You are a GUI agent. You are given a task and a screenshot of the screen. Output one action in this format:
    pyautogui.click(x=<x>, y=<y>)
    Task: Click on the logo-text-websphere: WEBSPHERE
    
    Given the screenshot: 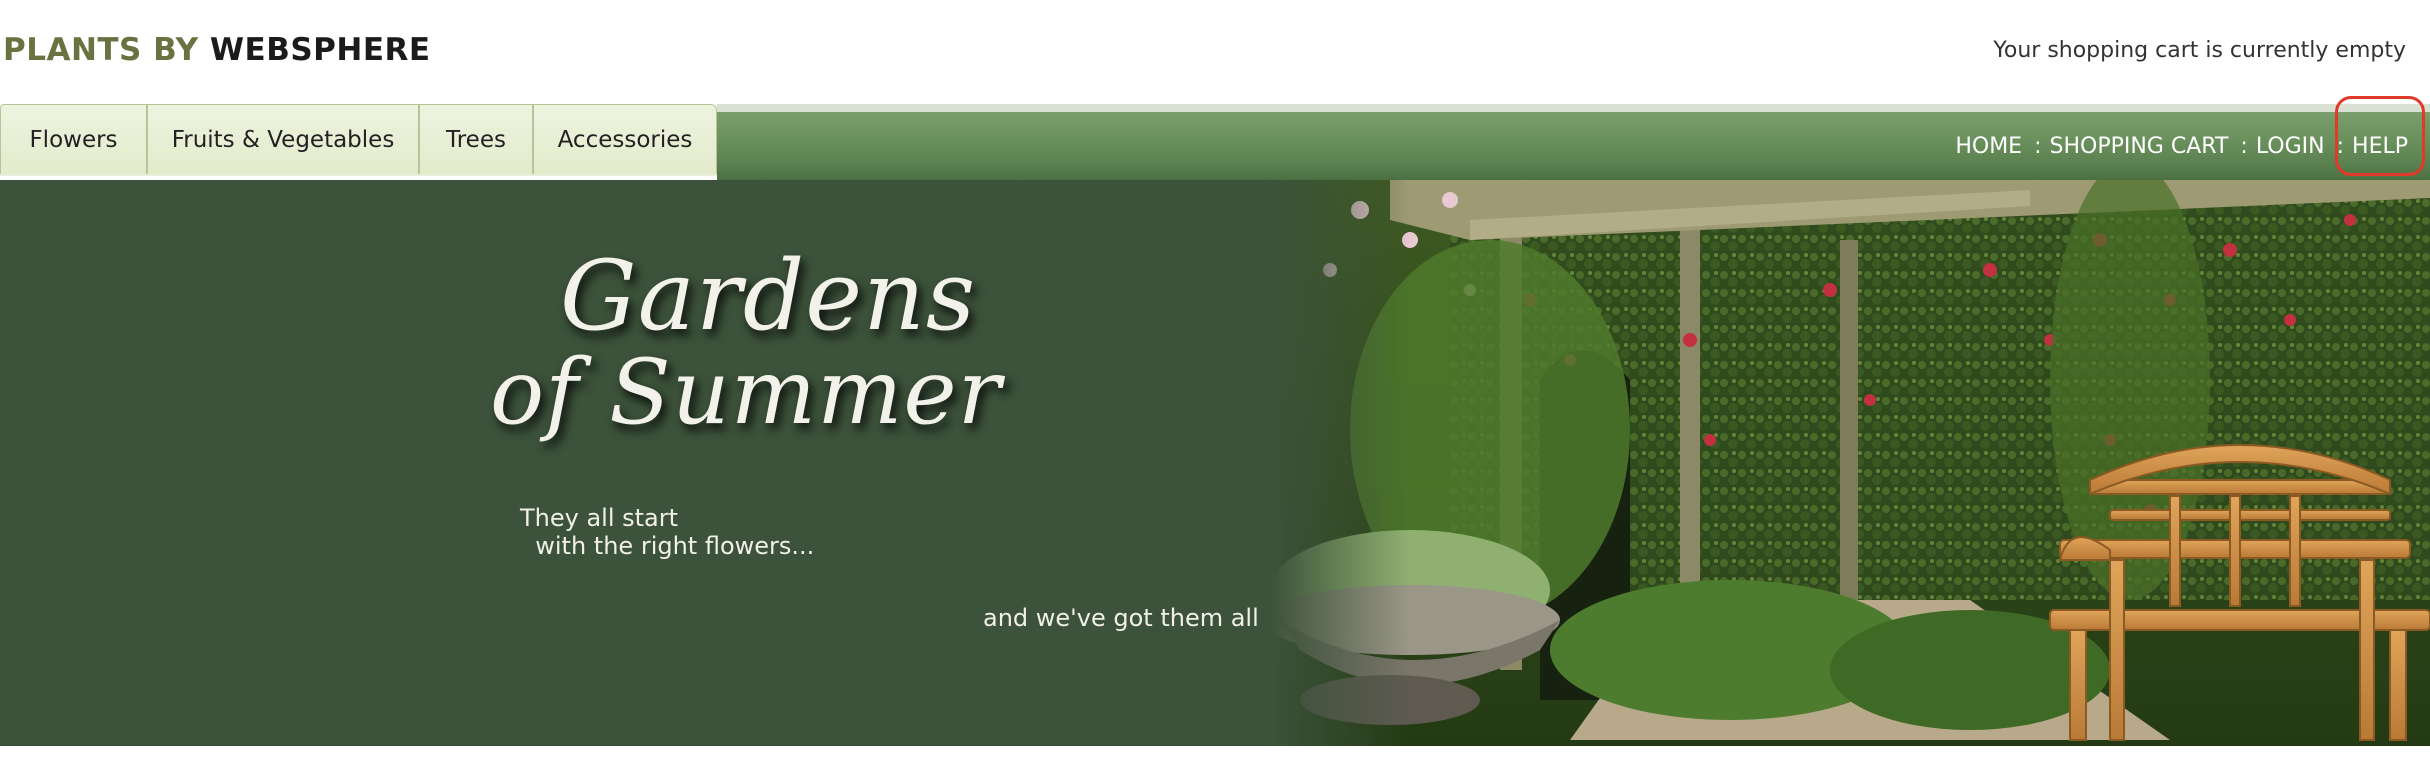 What is the action you would take?
    pyautogui.click(x=320, y=50)
    